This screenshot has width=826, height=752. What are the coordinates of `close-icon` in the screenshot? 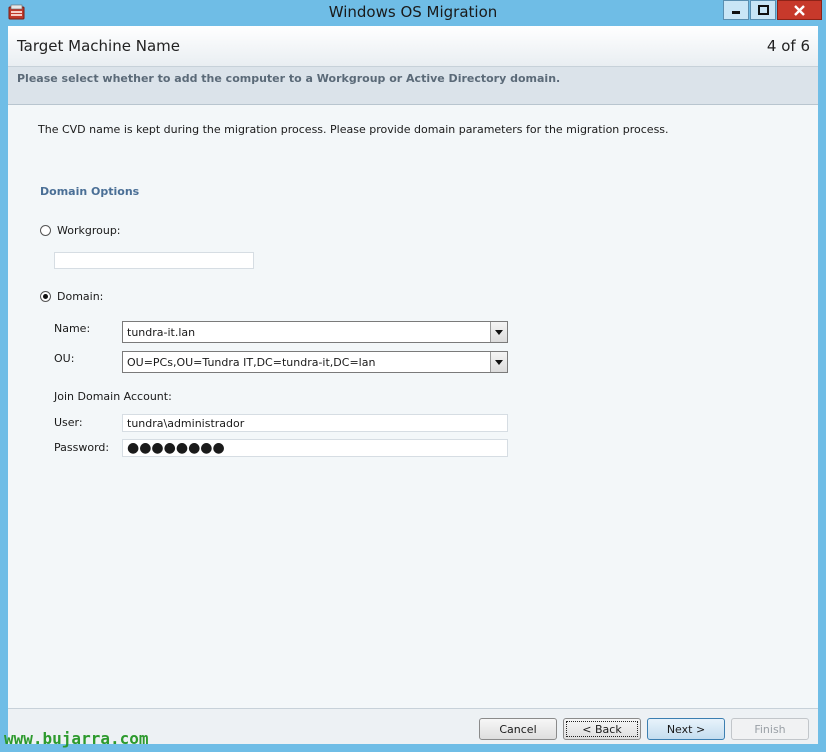 It's located at (799, 10).